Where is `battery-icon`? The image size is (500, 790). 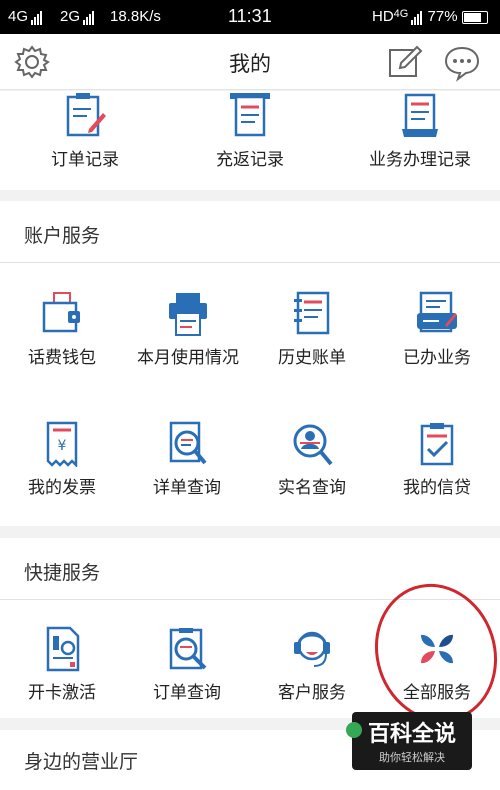 battery-icon is located at coordinates (474, 17).